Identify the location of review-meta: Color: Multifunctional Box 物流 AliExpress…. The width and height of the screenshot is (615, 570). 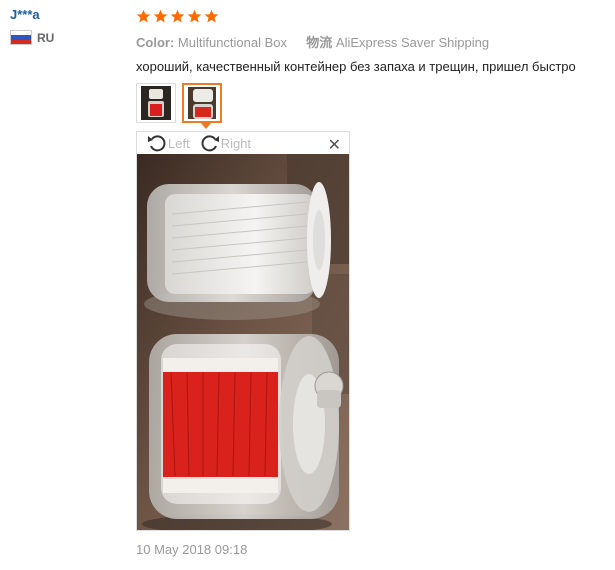
(371, 43).